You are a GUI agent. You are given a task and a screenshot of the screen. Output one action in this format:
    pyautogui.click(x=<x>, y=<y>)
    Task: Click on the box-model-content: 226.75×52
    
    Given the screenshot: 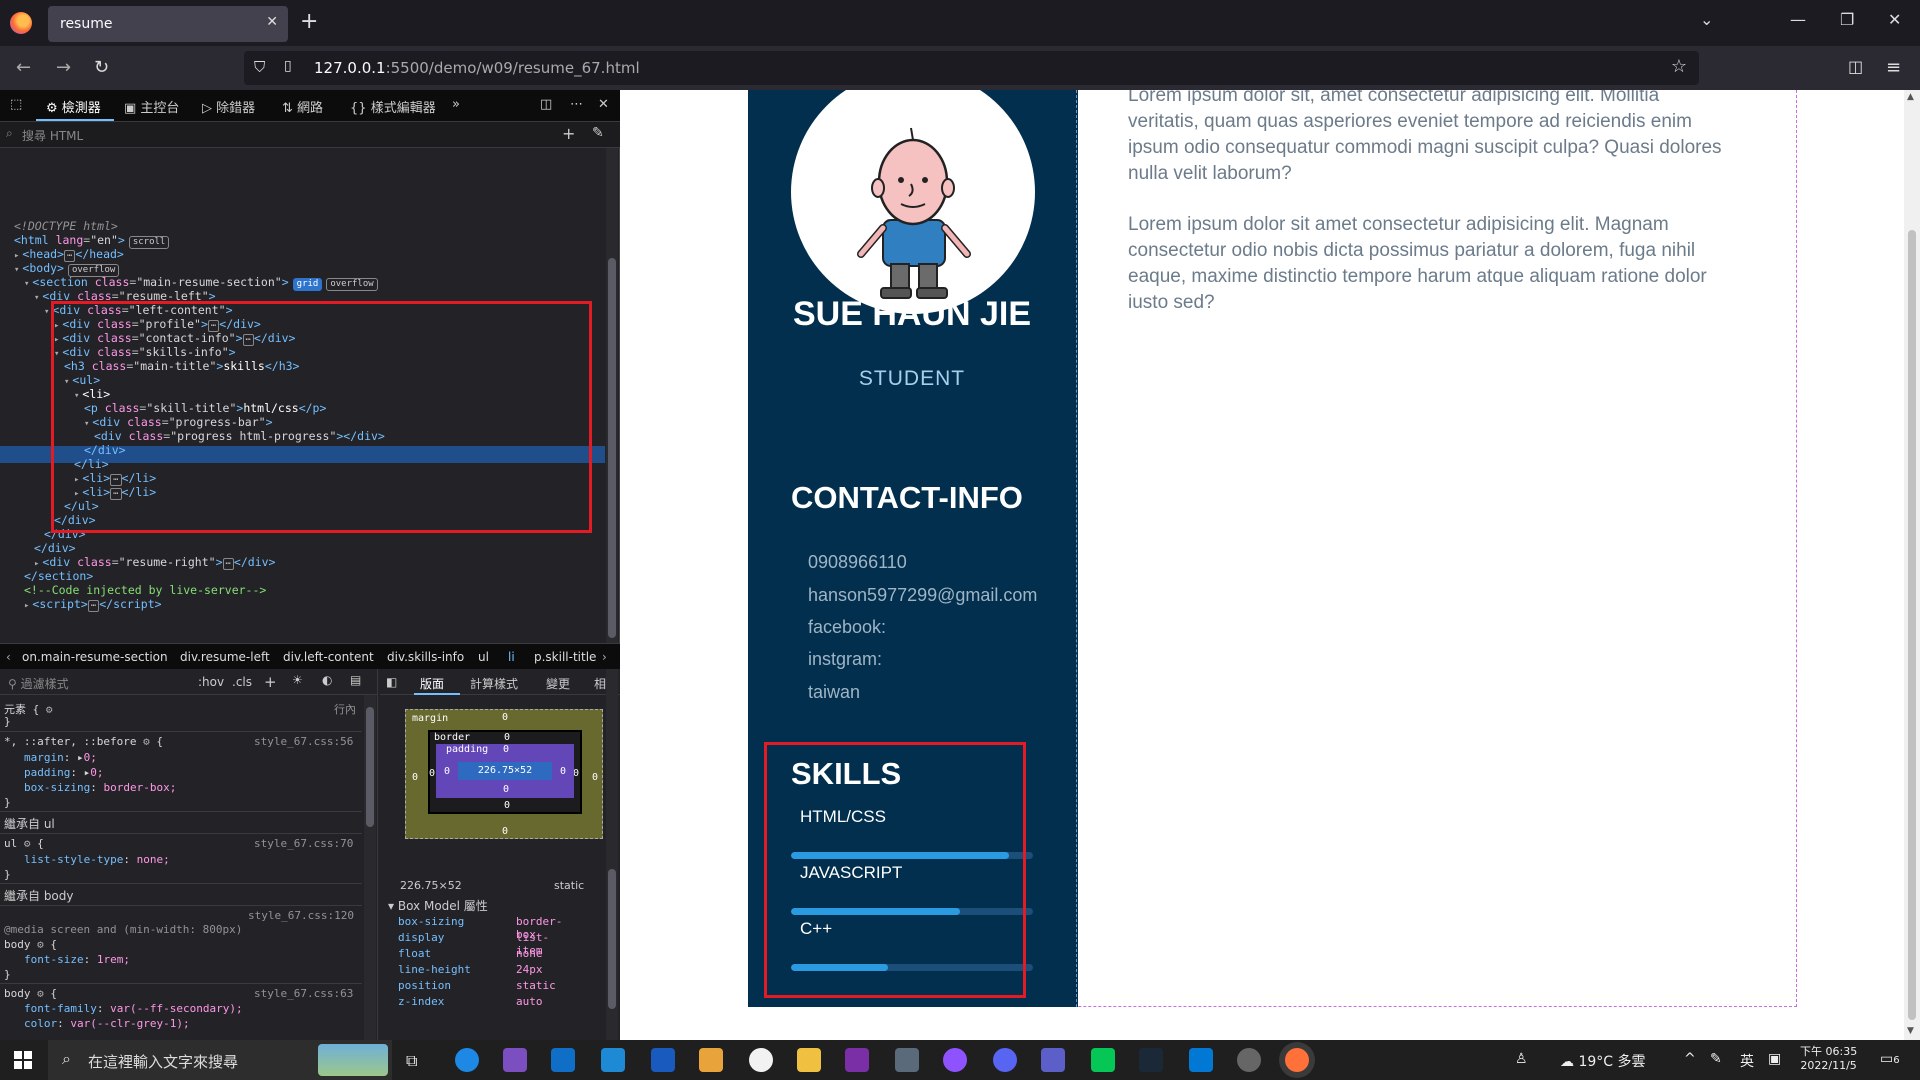 What is the action you would take?
    pyautogui.click(x=505, y=771)
    